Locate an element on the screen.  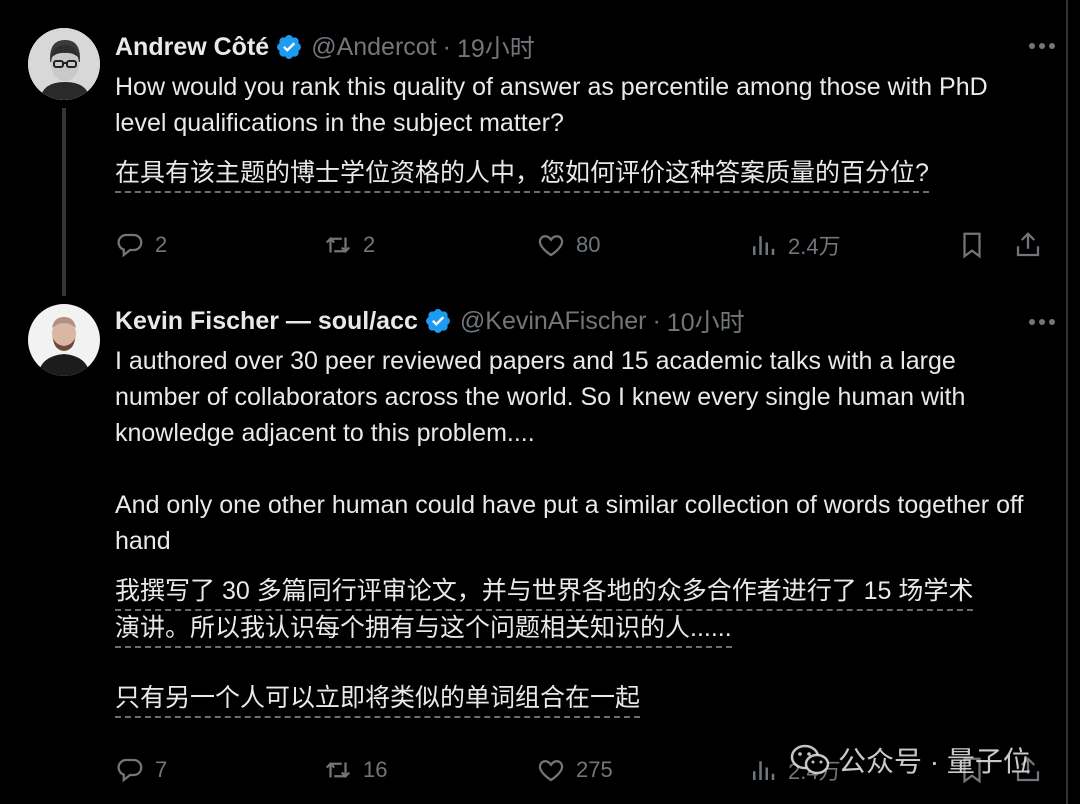
share-button is located at coordinates (1028, 245).